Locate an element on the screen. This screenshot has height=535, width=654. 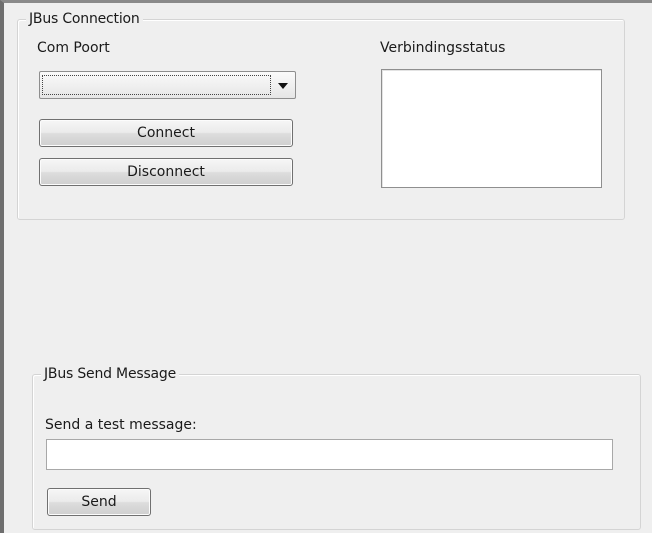
connect-button: Connect is located at coordinates (166, 133).